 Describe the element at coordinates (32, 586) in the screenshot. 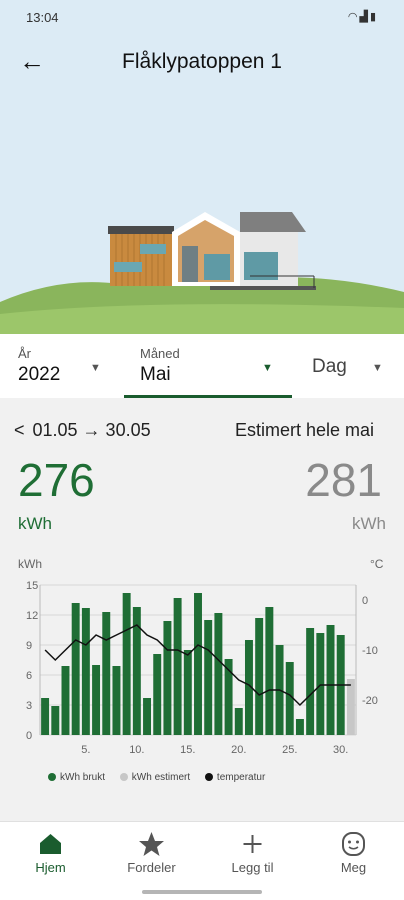

I see `y-tick-label: 15` at that location.